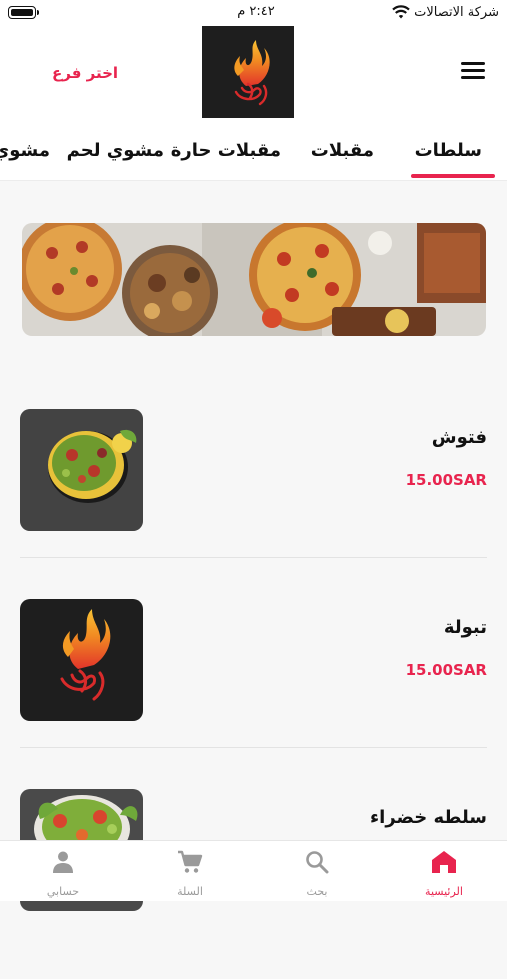 The width and height of the screenshot is (507, 979). What do you see at coordinates (459, 437) in the screenshot?
I see `product-name: فتوش` at bounding box center [459, 437].